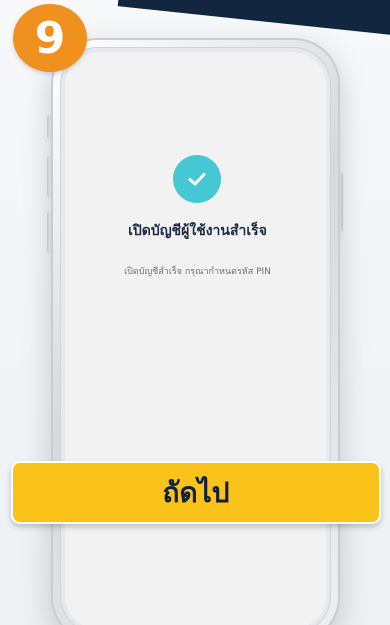 Image resolution: width=390 pixels, height=625 pixels. I want to click on corner-decoration, so click(253, 19).